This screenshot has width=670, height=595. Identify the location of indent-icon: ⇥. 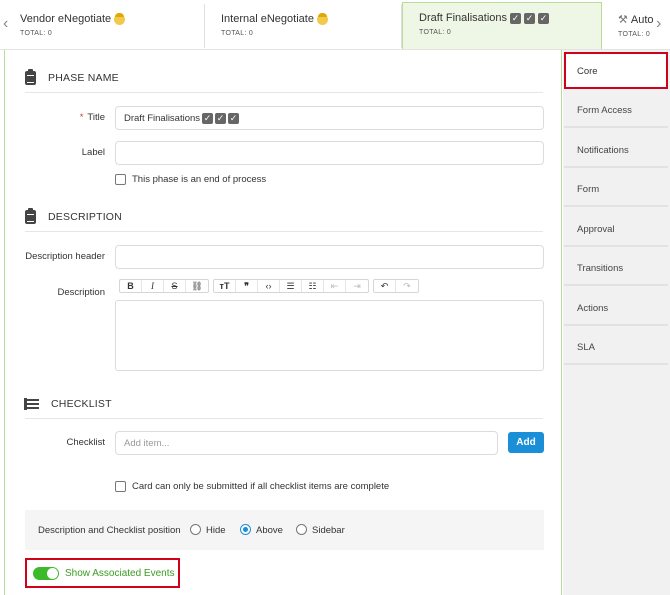
(357, 286).